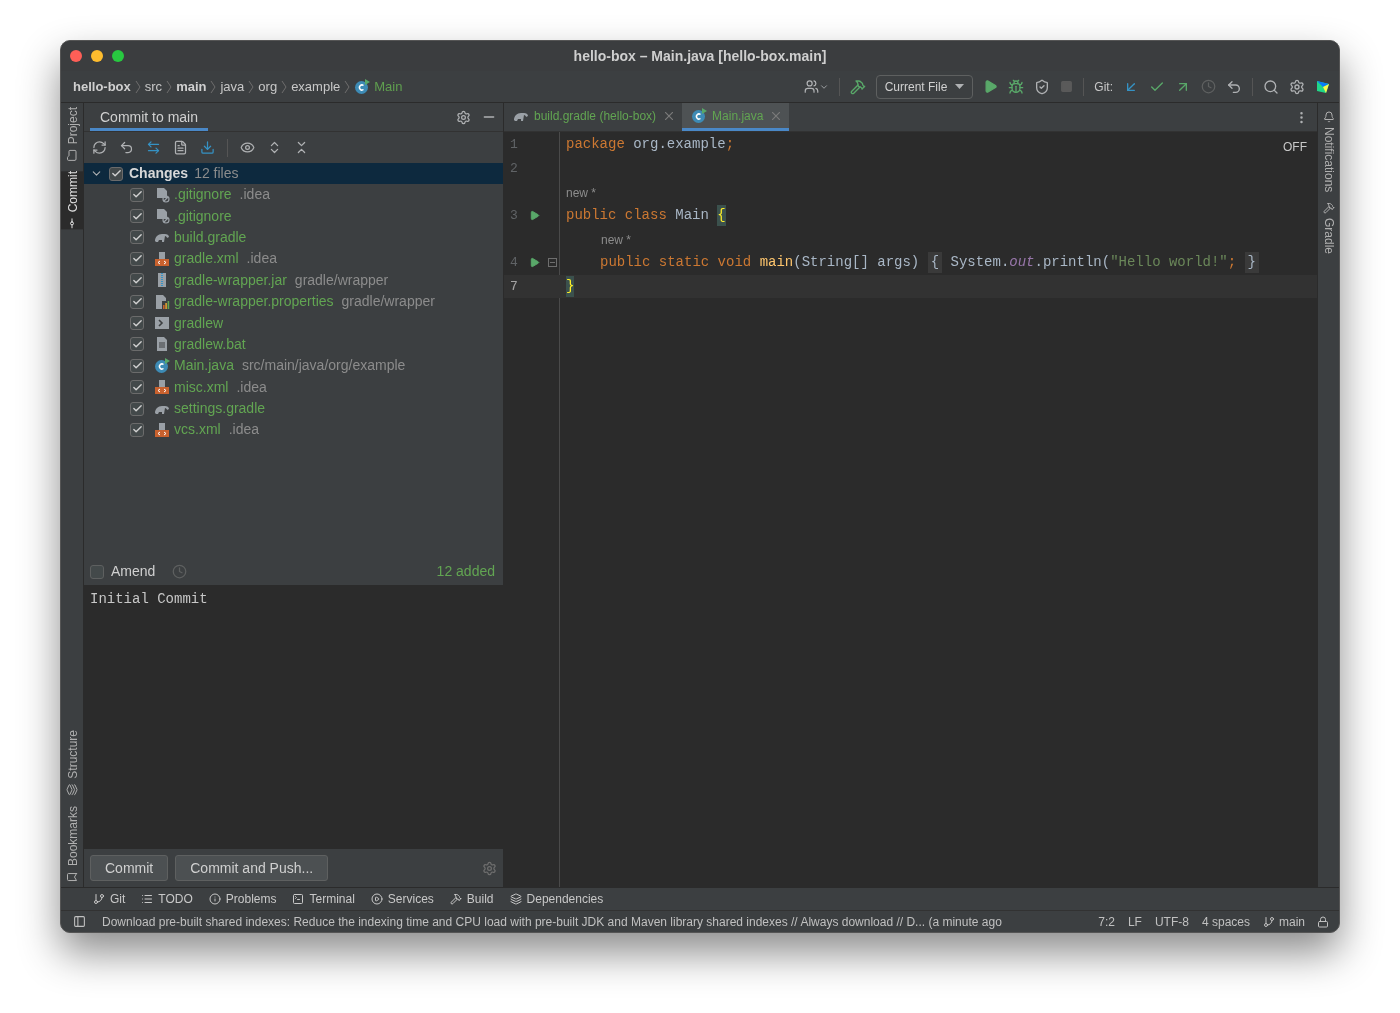 The width and height of the screenshot is (1400, 1013). Describe the element at coordinates (251, 387) in the screenshot. I see `file-path: .idea` at that location.